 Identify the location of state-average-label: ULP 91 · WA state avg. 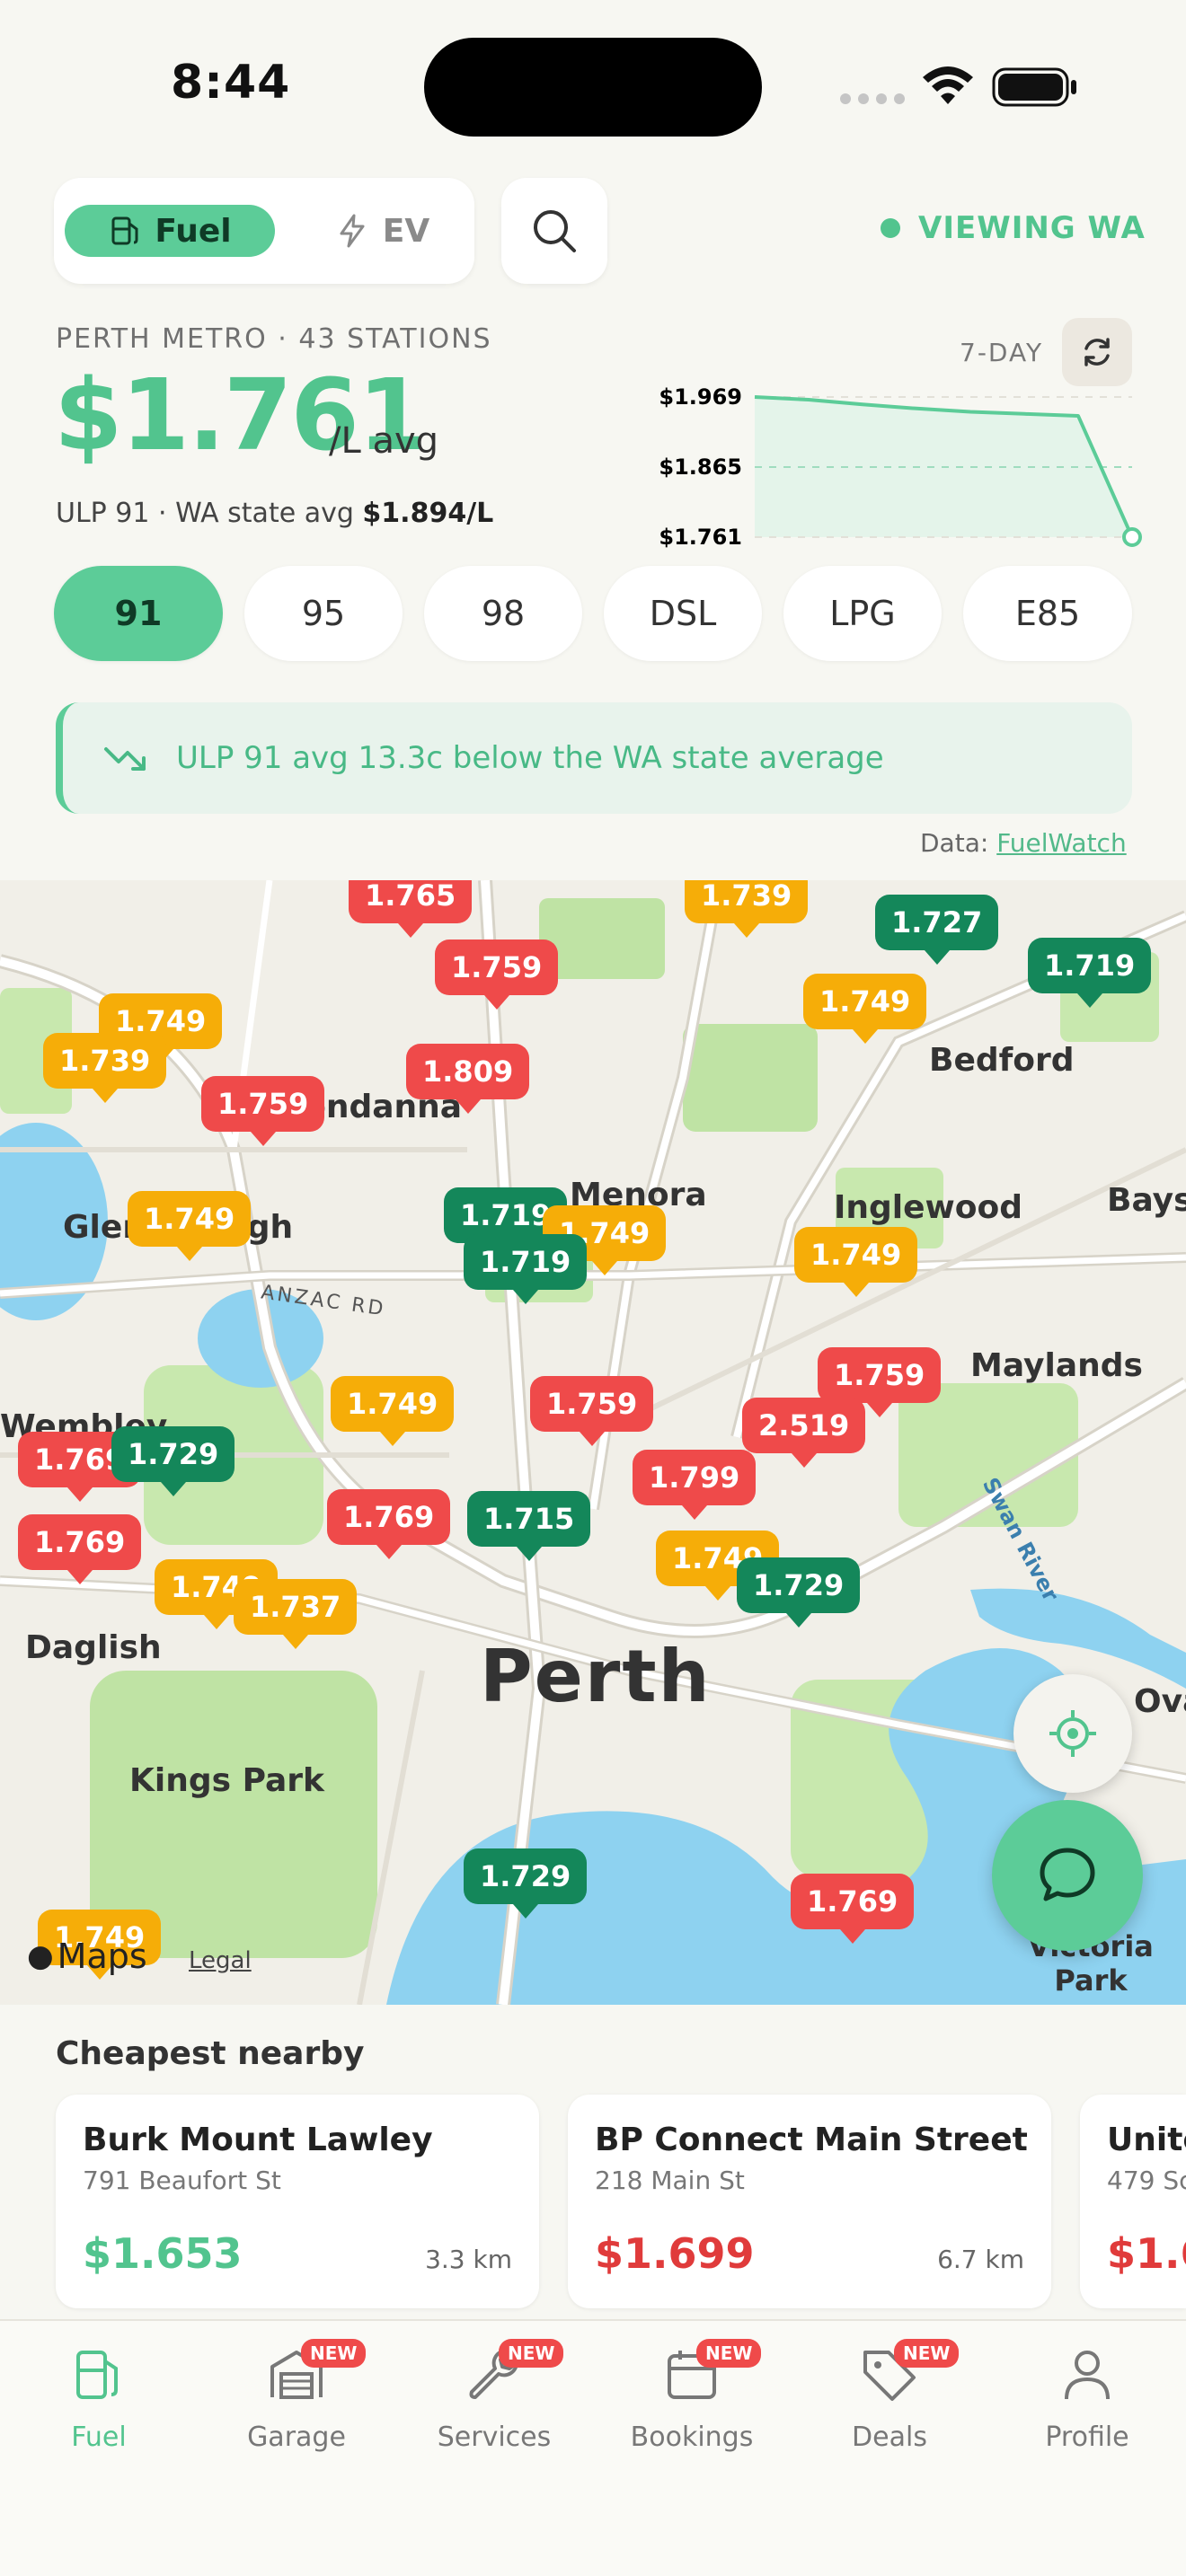
(209, 513).